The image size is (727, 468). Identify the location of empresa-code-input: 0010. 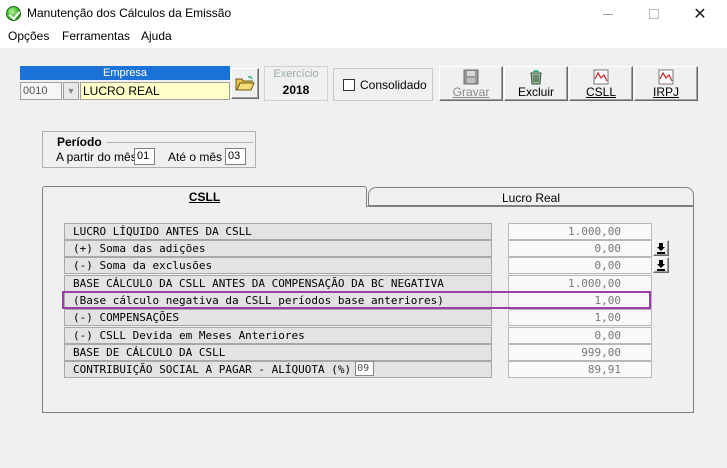
(41, 91).